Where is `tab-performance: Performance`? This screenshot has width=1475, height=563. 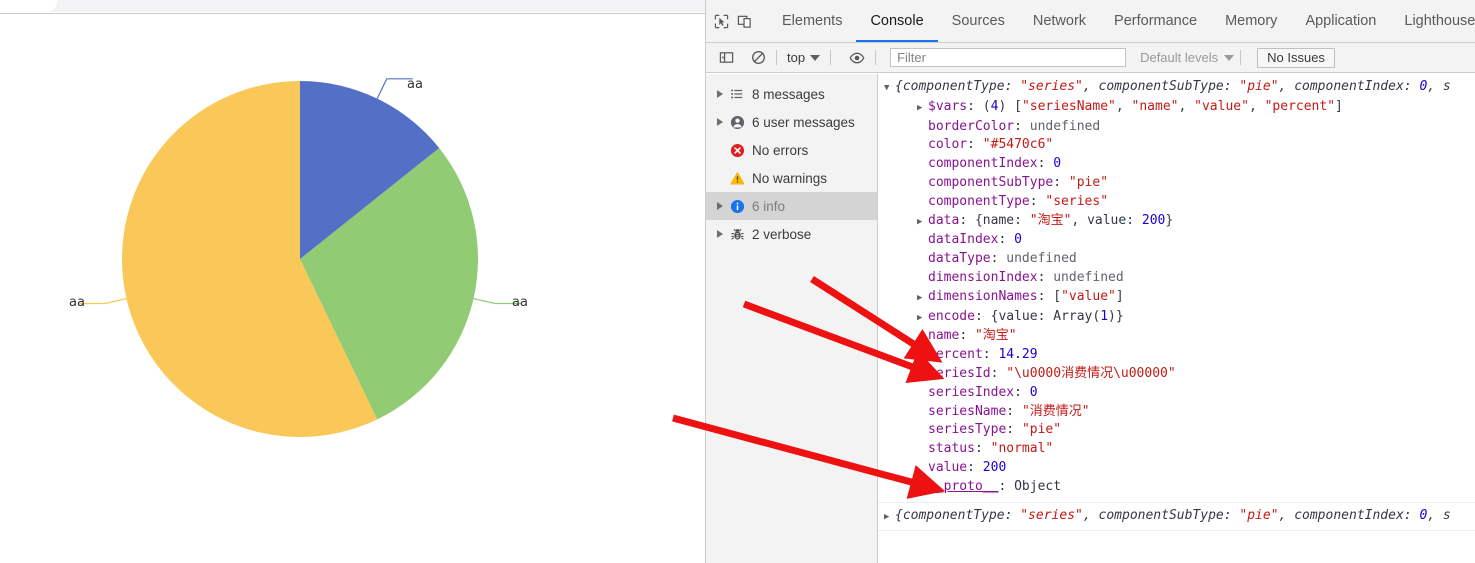
tab-performance: Performance is located at coordinates (1155, 21).